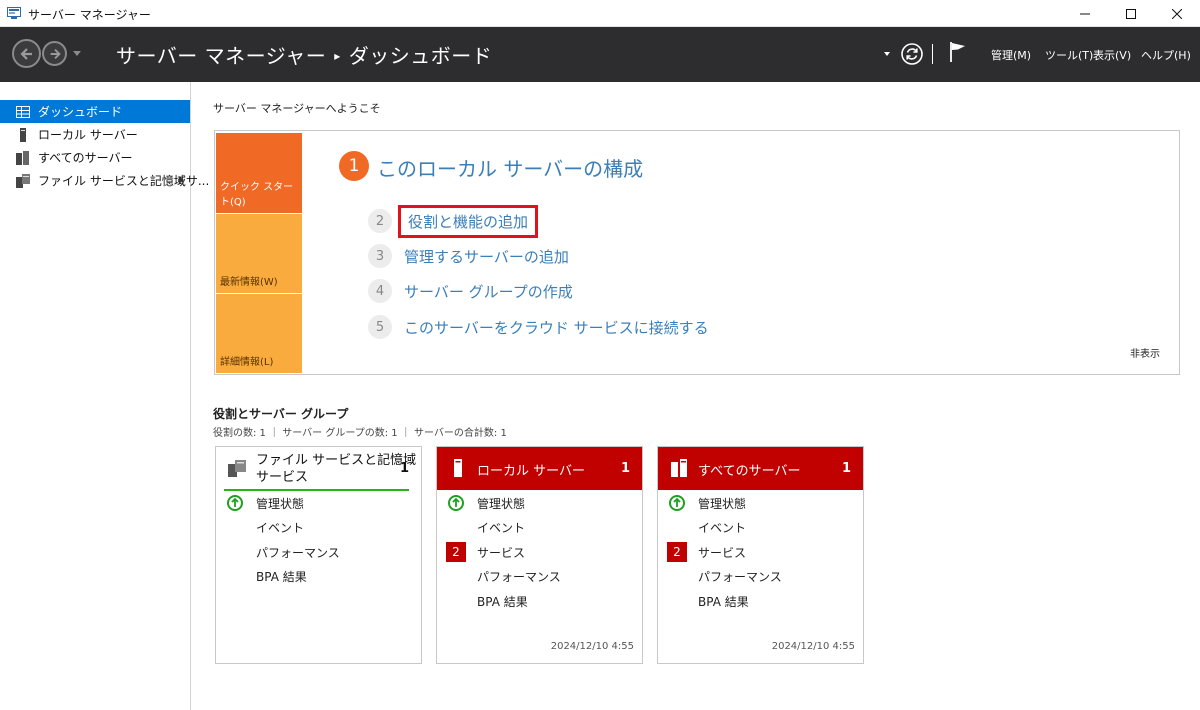 This screenshot has width=1200, height=710. Describe the element at coordinates (600, 13) in the screenshot. I see `window-title-bar: サーバー マネージャー` at that location.